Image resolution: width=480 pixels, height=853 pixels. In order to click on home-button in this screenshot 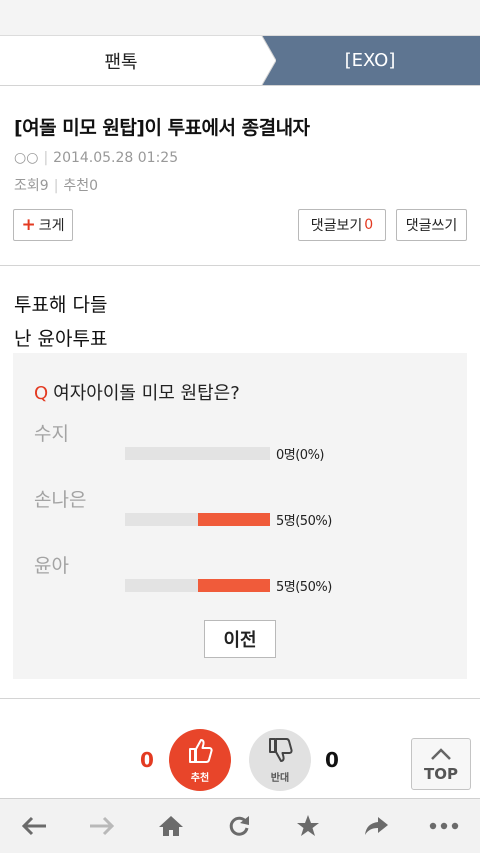, I will do `click(171, 826)`.